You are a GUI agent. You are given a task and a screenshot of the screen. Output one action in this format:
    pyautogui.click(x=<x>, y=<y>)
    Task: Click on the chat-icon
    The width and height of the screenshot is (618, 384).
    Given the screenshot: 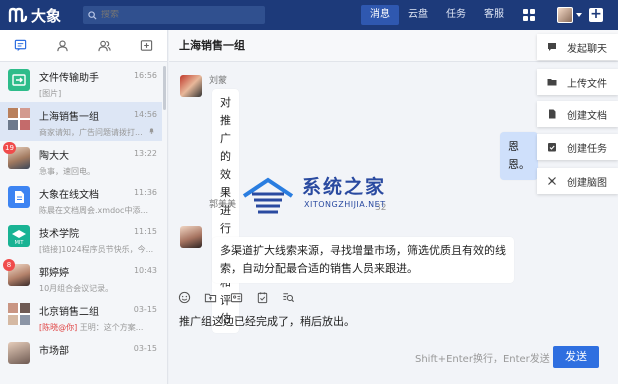 What is the action you would take?
    pyautogui.click(x=552, y=47)
    